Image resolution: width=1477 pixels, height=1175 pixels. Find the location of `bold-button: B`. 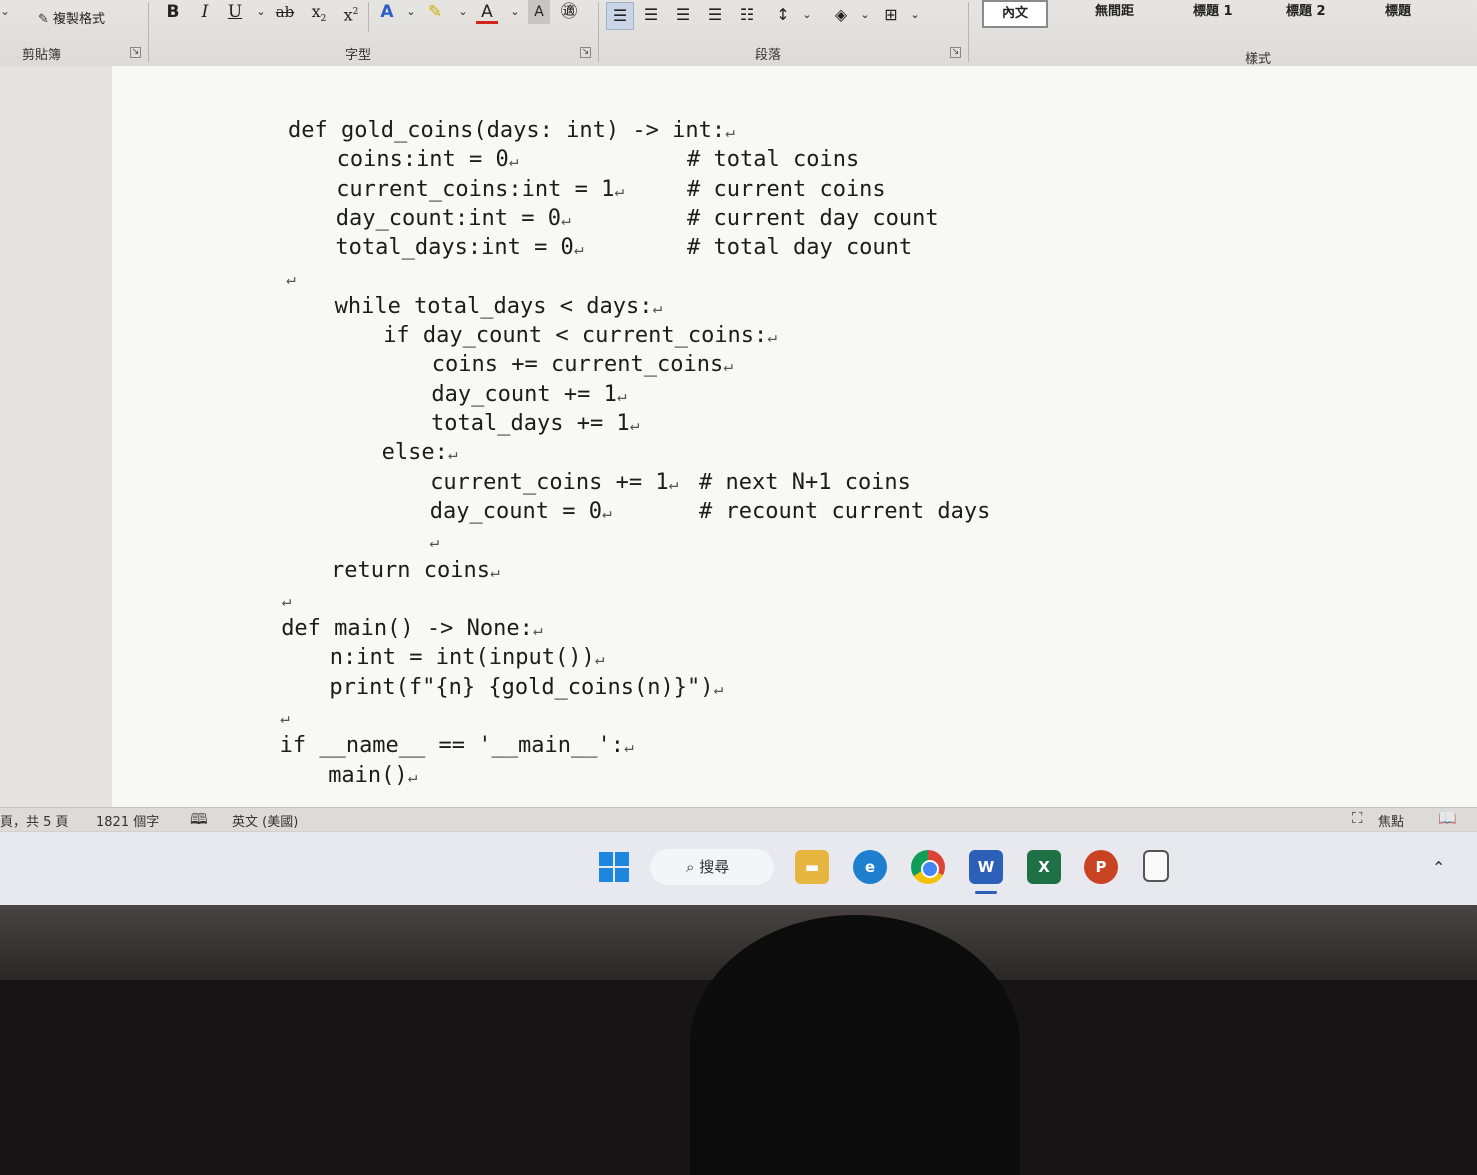

bold-button: B is located at coordinates (173, 12).